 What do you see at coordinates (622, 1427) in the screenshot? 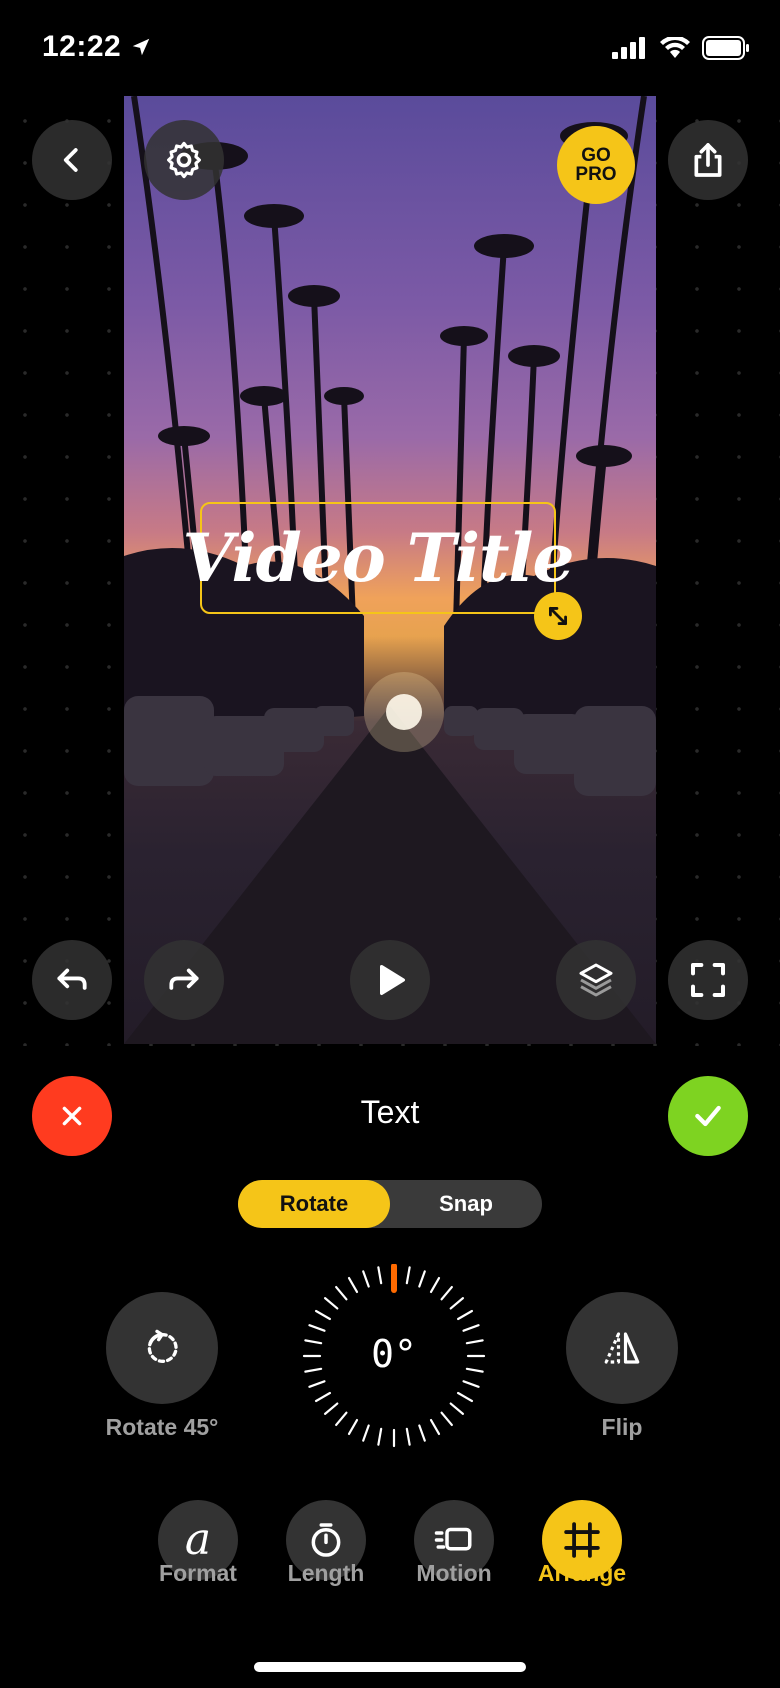
I see `flip-label: Flip` at bounding box center [622, 1427].